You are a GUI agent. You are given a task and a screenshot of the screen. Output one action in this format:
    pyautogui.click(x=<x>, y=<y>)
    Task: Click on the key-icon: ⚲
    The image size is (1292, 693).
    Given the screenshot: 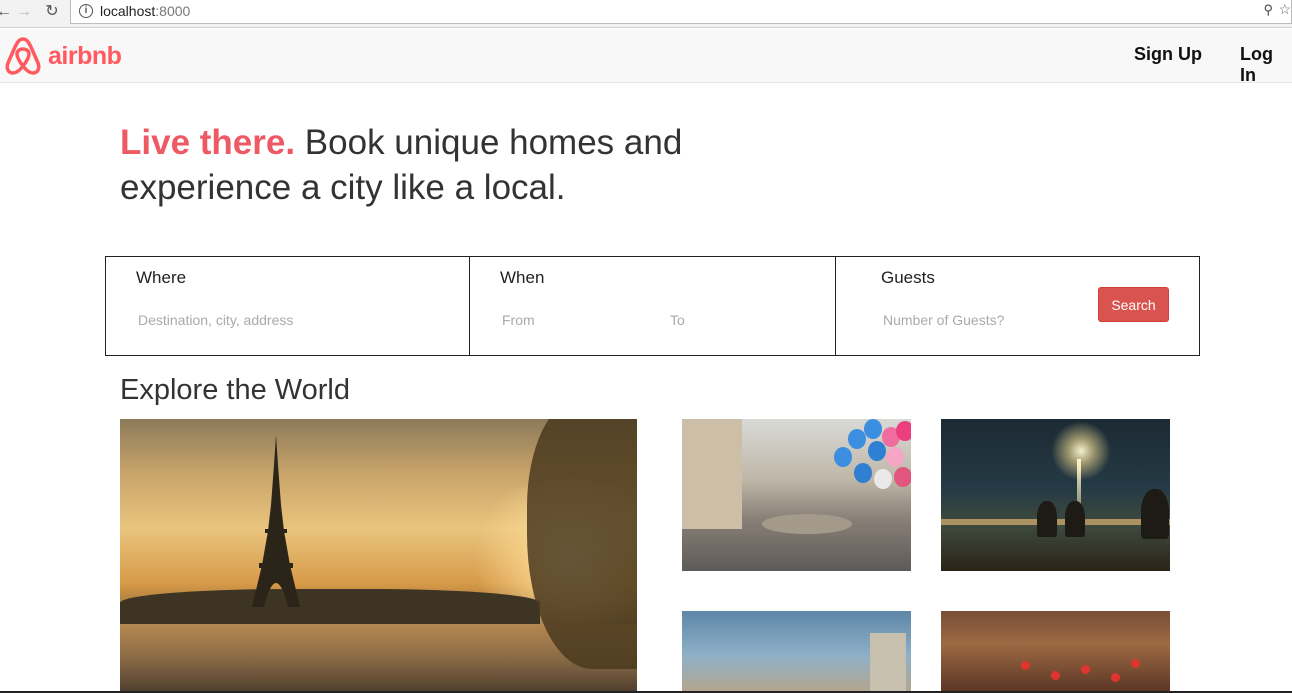 What is the action you would take?
    pyautogui.click(x=1268, y=10)
    